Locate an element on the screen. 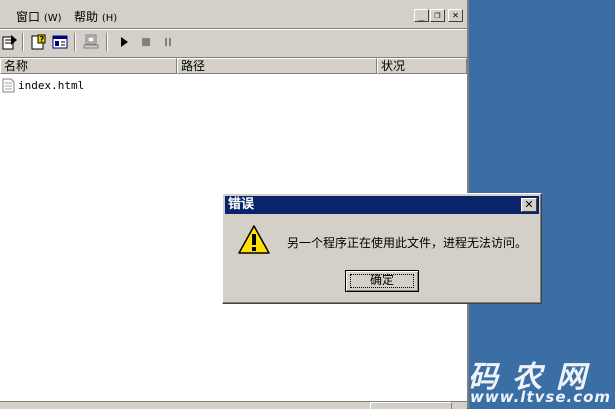 The width and height of the screenshot is (615, 409). error-dialog: 错误 ✕ 另一个程序正在使用此文件，进程无法访问。 确定 is located at coordinates (382, 248).